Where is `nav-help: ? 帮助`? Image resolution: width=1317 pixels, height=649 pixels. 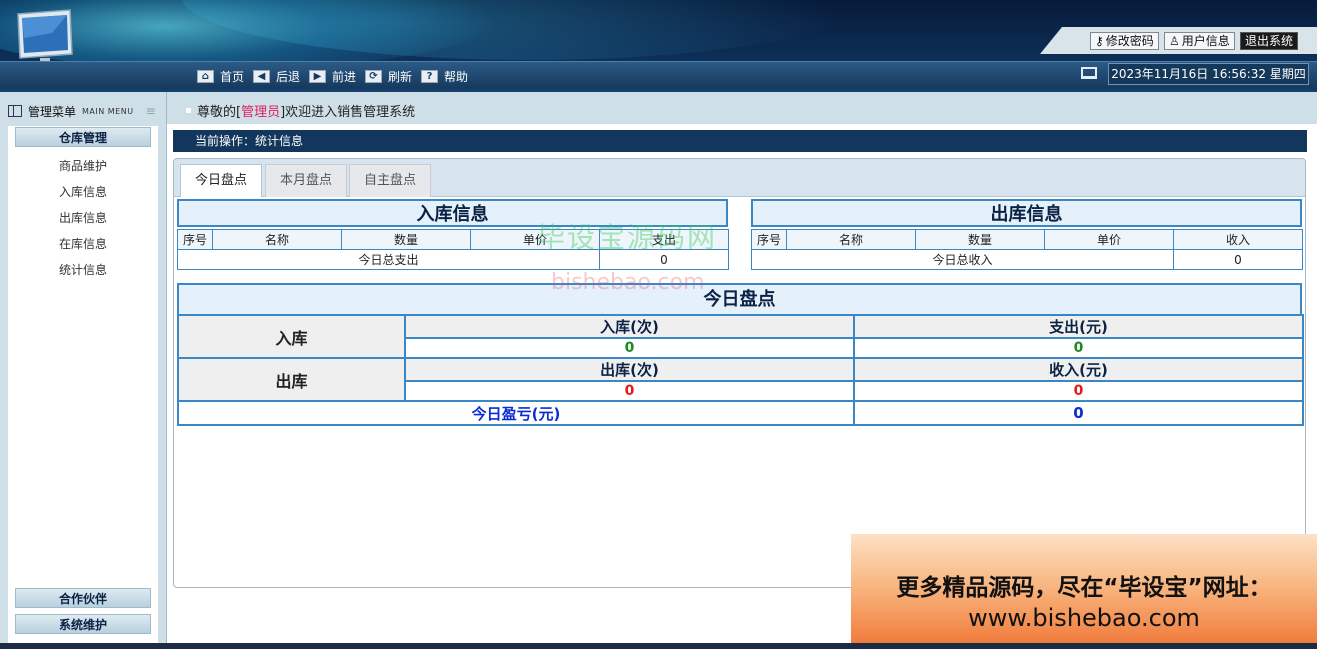
nav-help: ? 帮助 is located at coordinates (444, 76).